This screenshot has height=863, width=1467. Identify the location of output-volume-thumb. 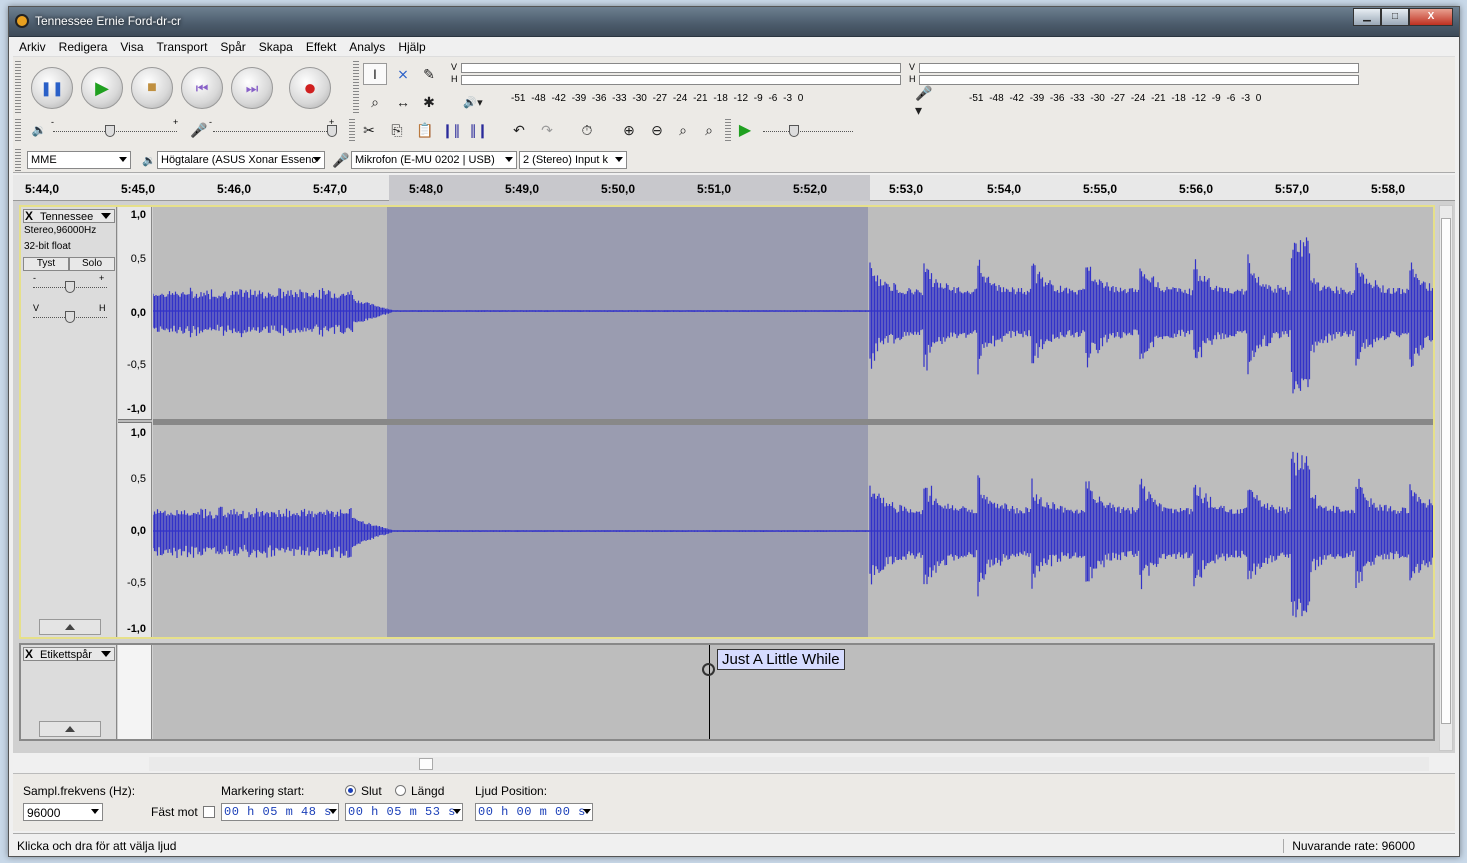
(110, 131).